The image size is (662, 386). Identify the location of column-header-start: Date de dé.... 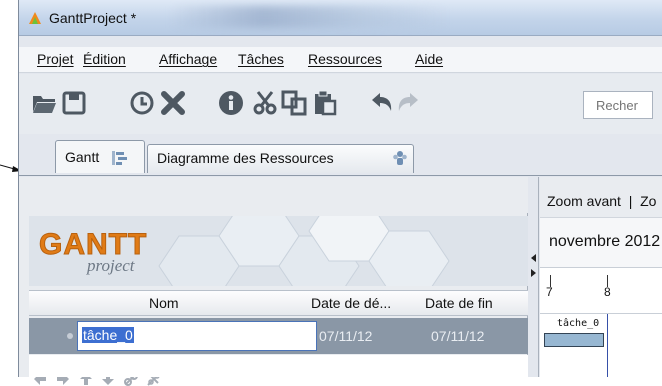
(351, 303).